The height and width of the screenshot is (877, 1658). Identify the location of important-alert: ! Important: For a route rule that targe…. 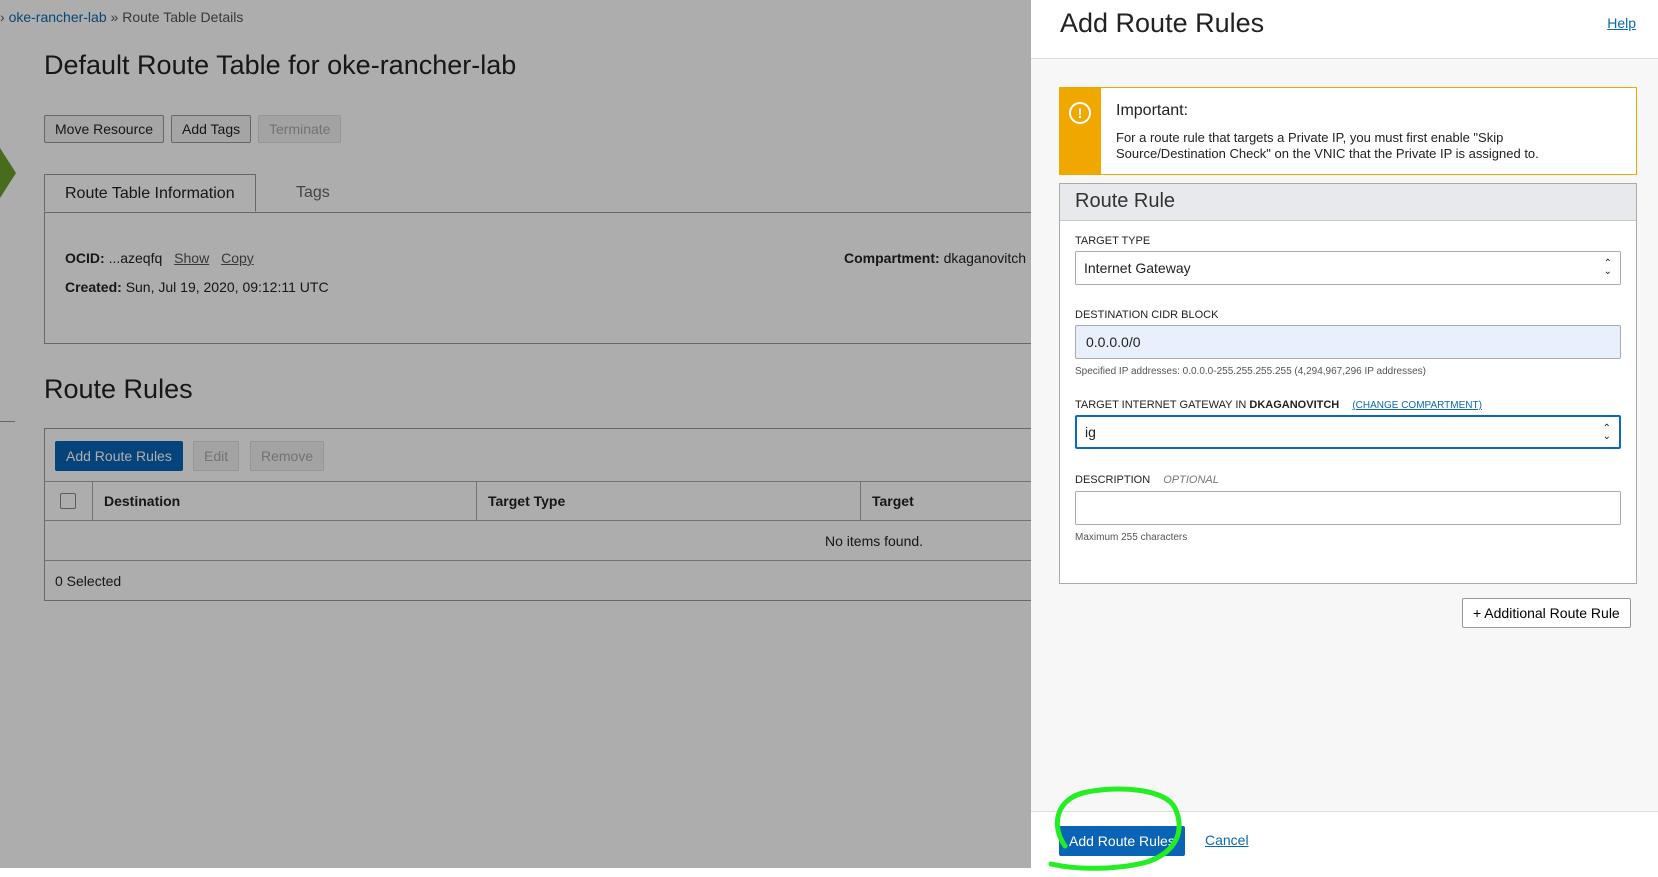
(1348, 131).